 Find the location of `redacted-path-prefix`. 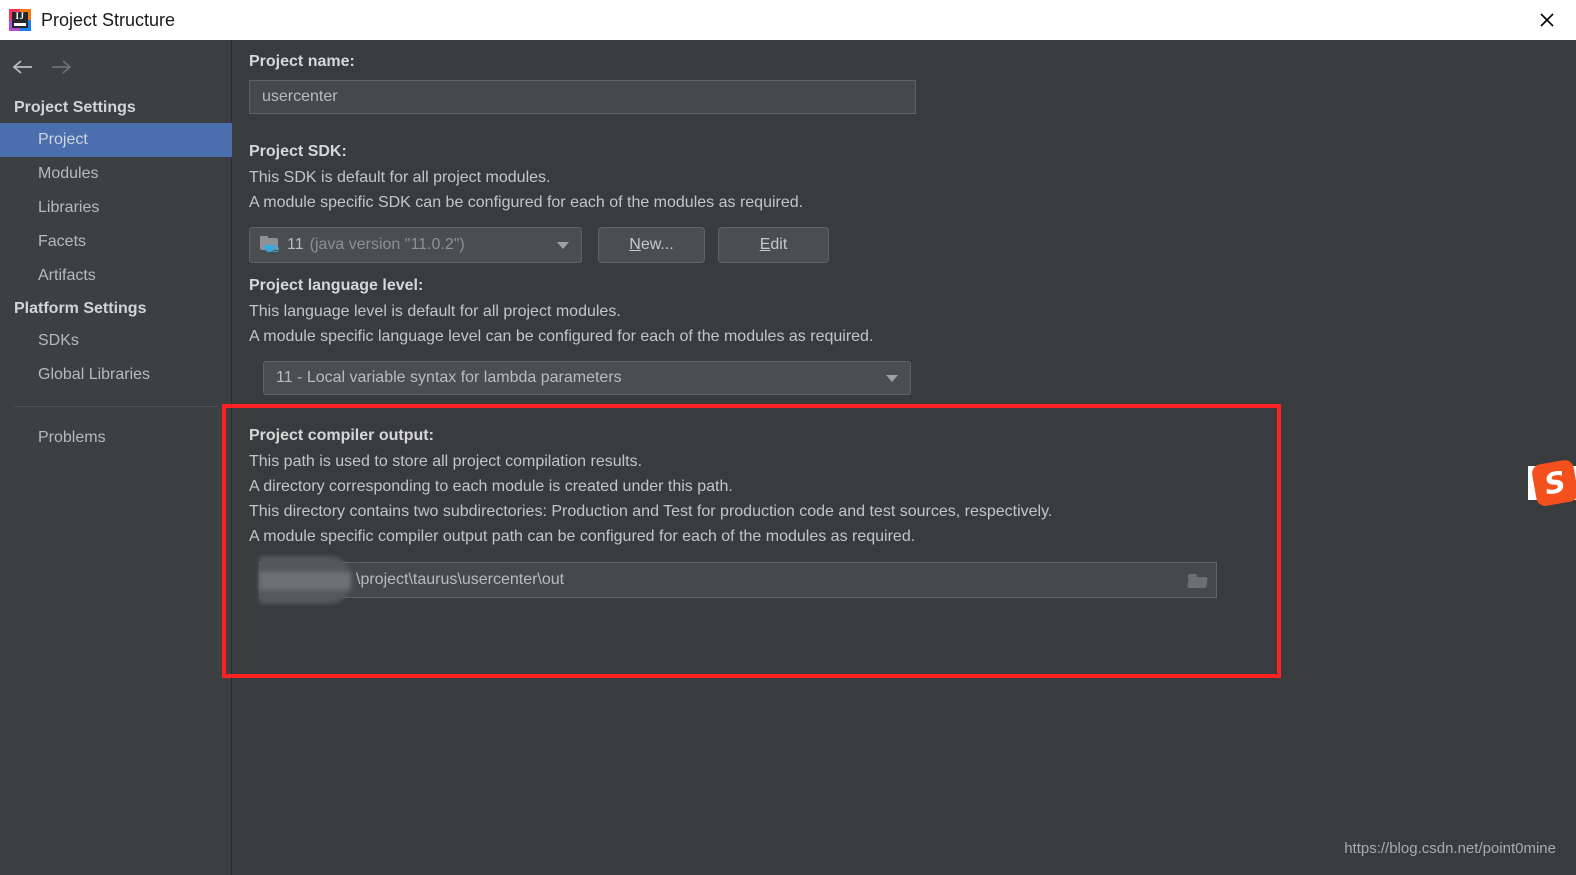

redacted-path-prefix is located at coordinates (305, 580).